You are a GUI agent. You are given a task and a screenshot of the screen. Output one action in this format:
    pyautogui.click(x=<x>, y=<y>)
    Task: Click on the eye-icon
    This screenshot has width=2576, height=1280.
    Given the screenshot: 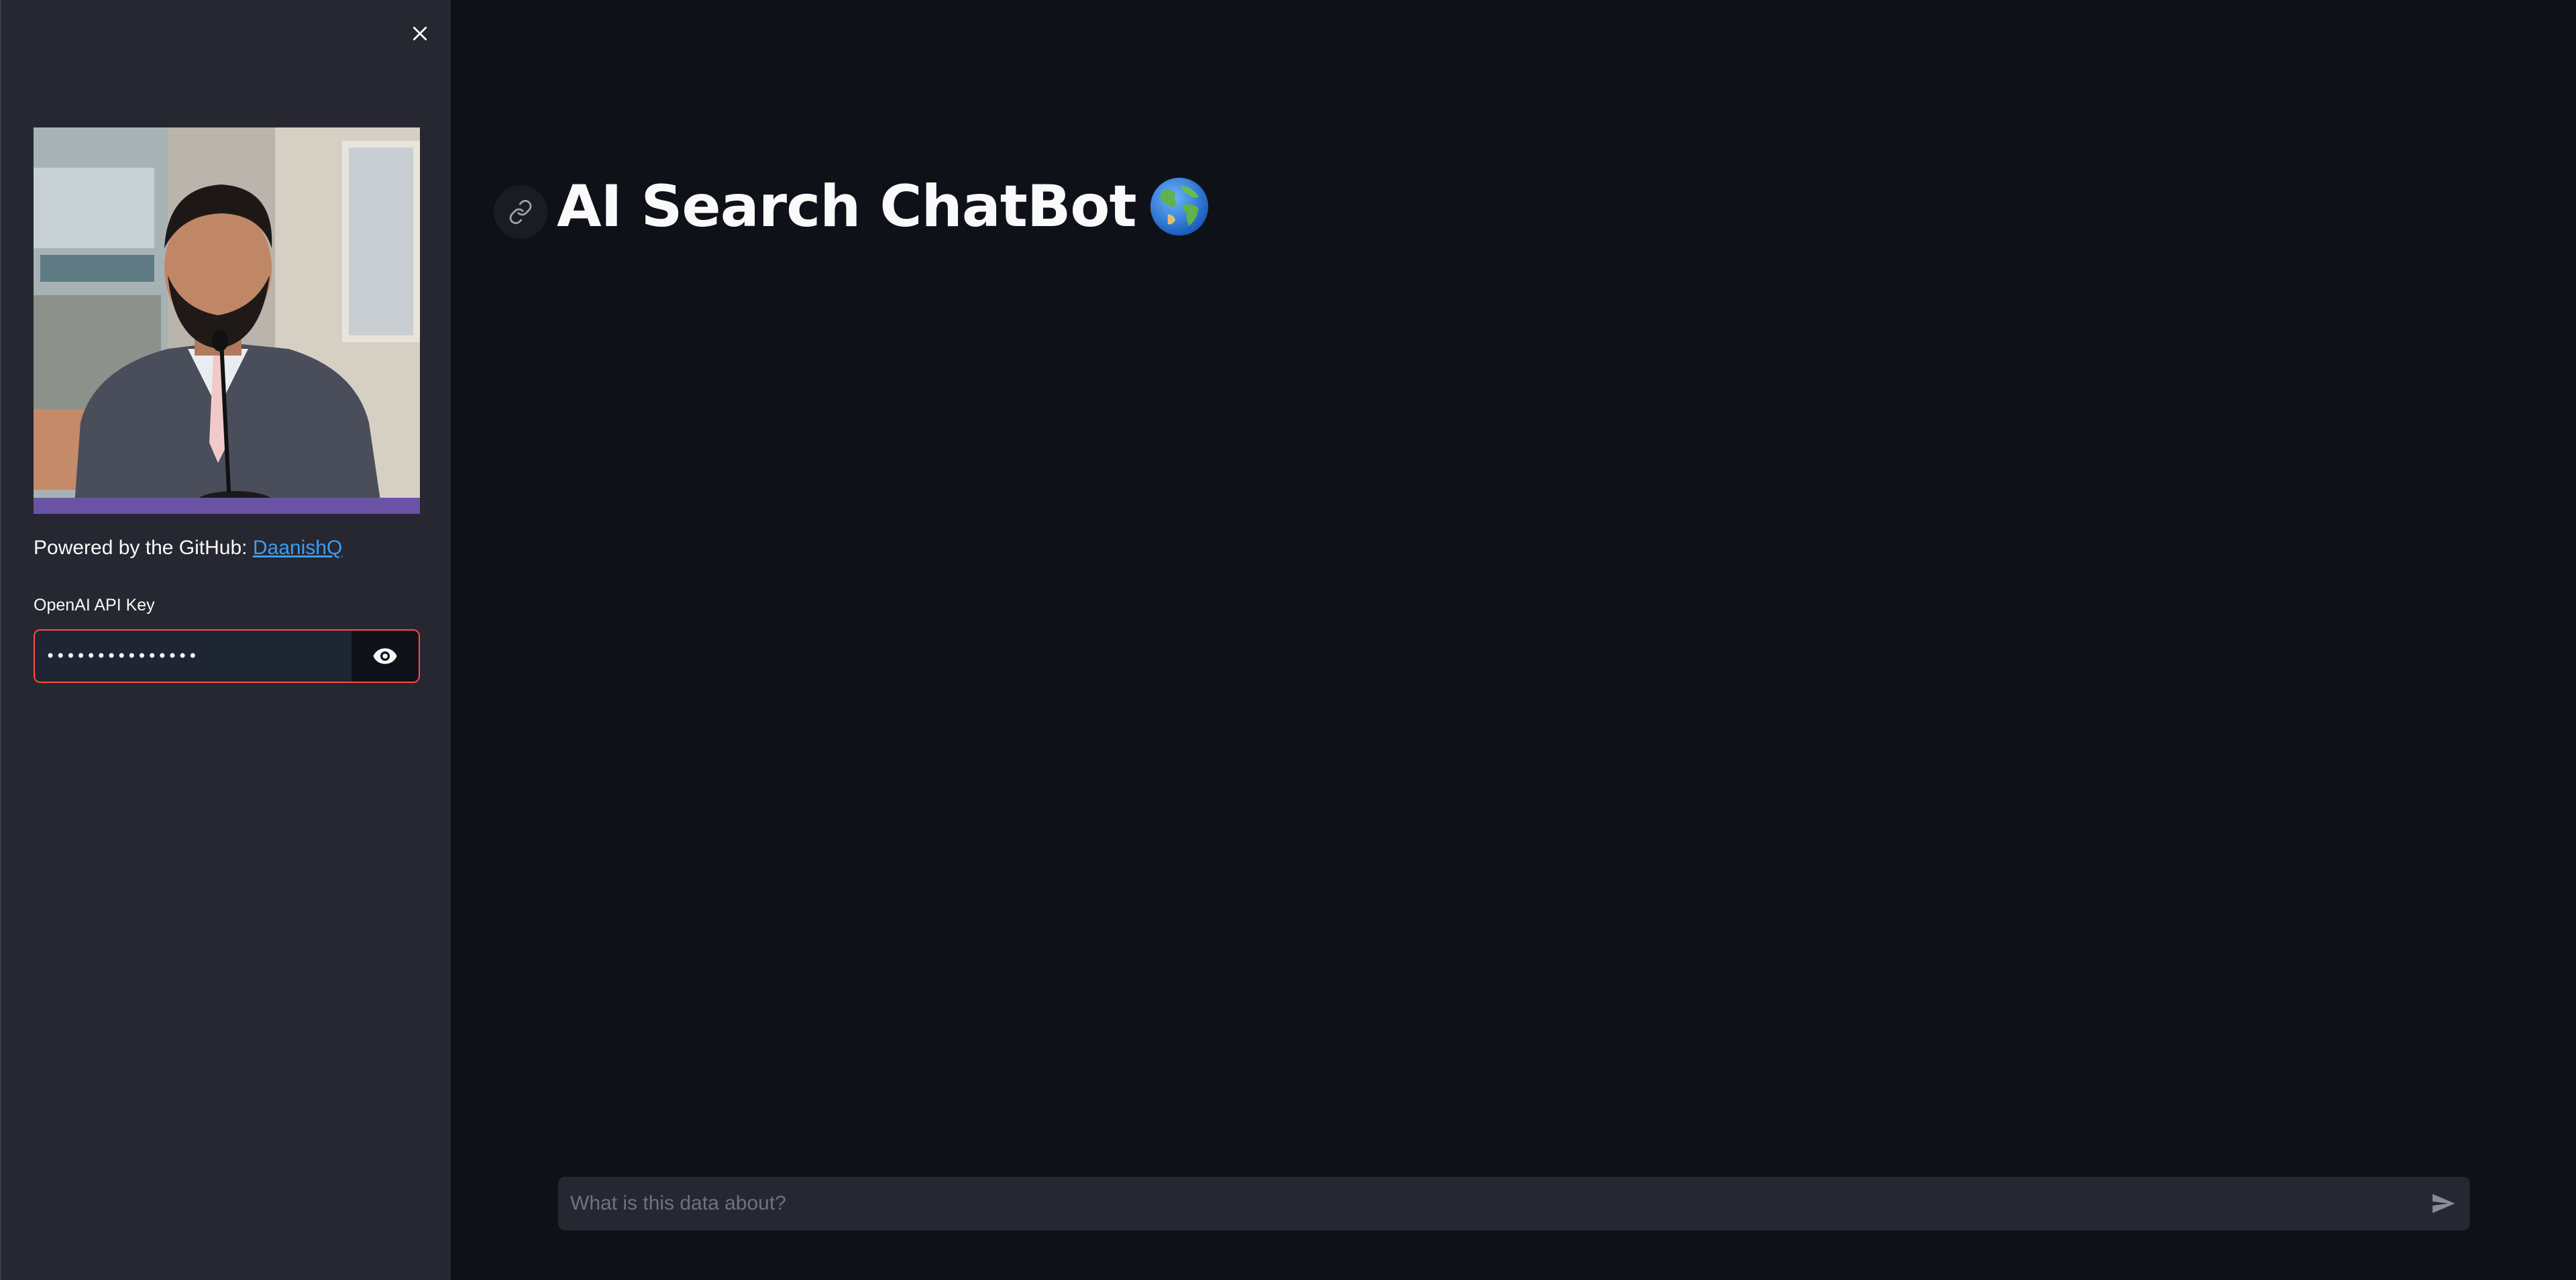 What is the action you would take?
    pyautogui.click(x=385, y=656)
    